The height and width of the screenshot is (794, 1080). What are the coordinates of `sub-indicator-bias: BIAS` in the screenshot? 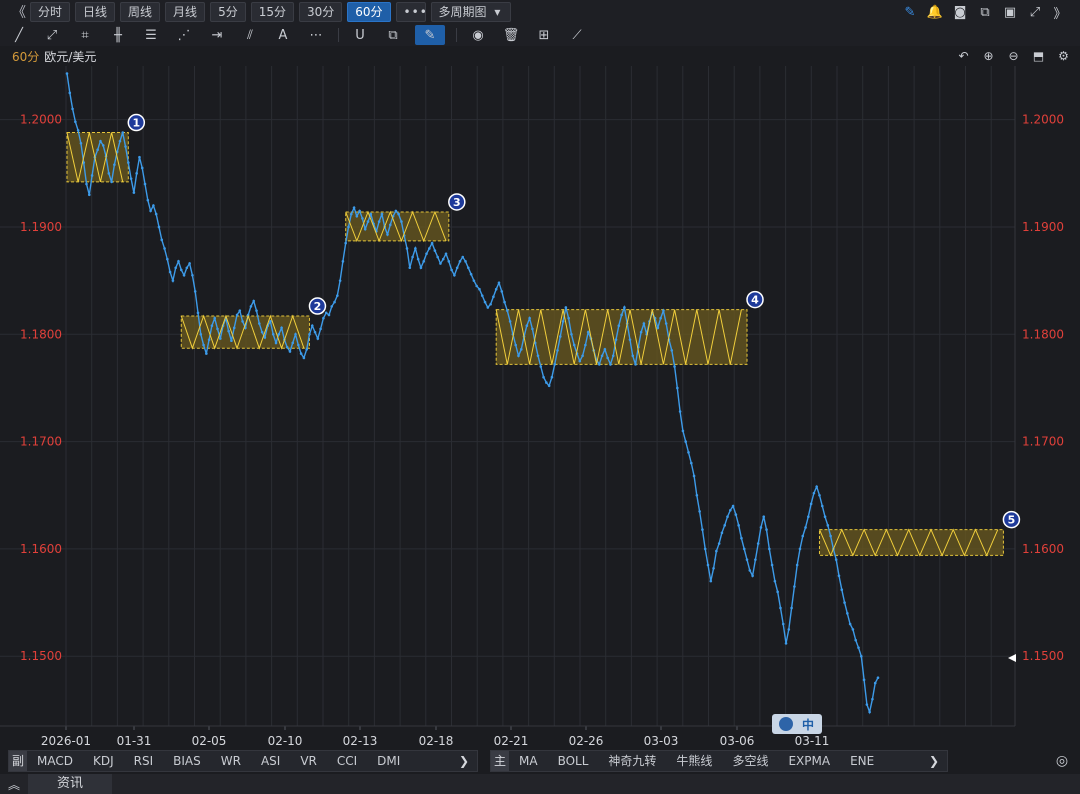 It's located at (187, 761).